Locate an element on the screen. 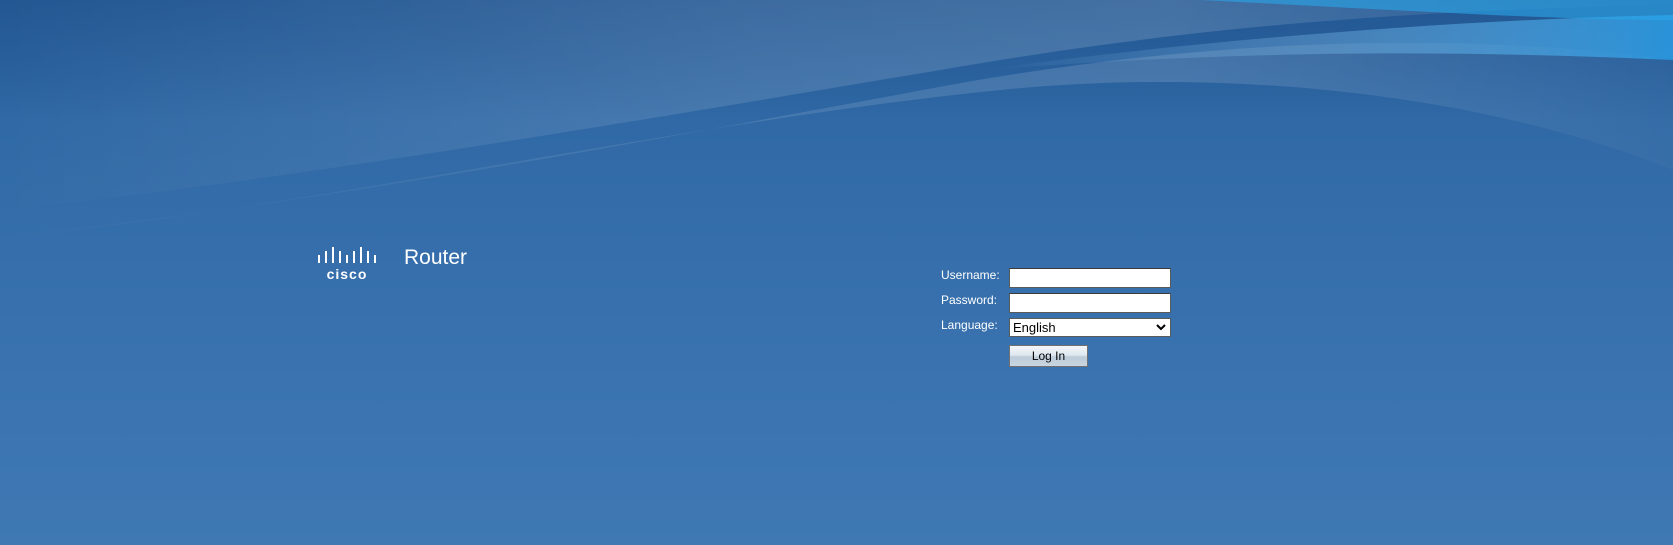 The width and height of the screenshot is (1673, 545). login-button: Log In is located at coordinates (1048, 356).